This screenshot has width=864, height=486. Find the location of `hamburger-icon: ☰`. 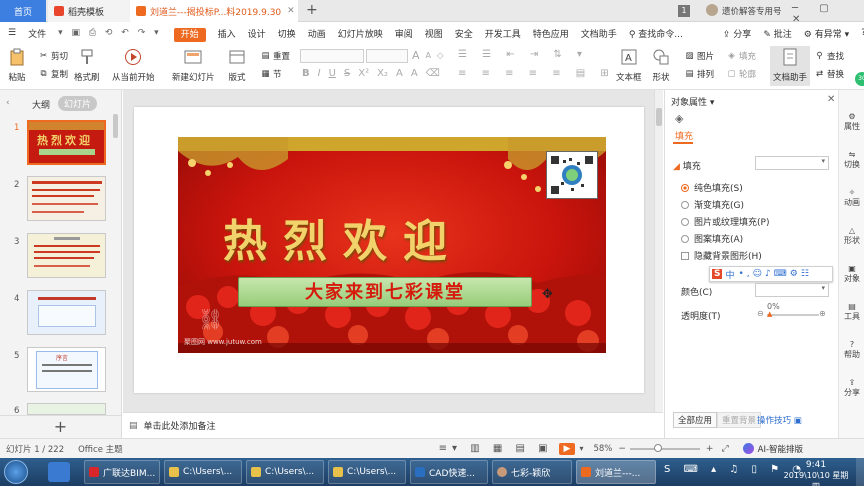

hamburger-icon: ☰ is located at coordinates (11, 33).